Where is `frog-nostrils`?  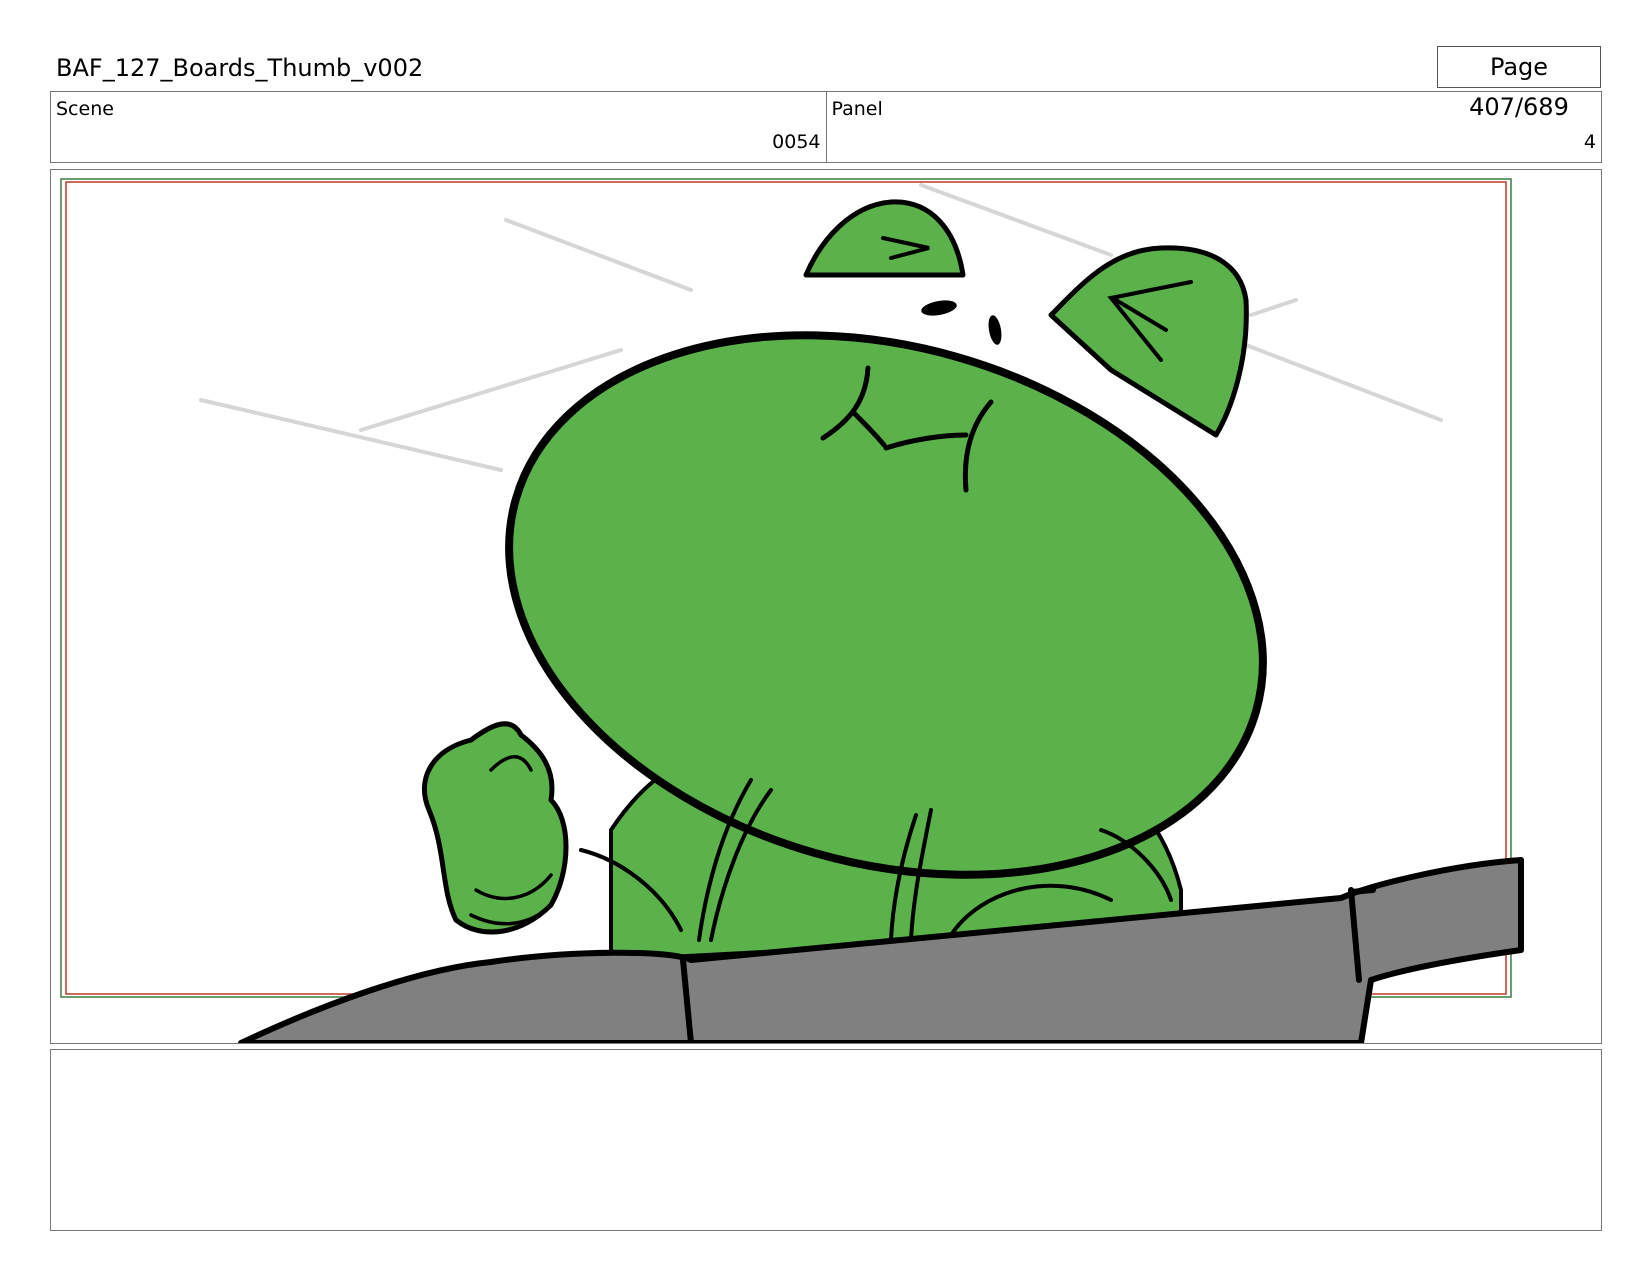 frog-nostrils is located at coordinates (961, 322).